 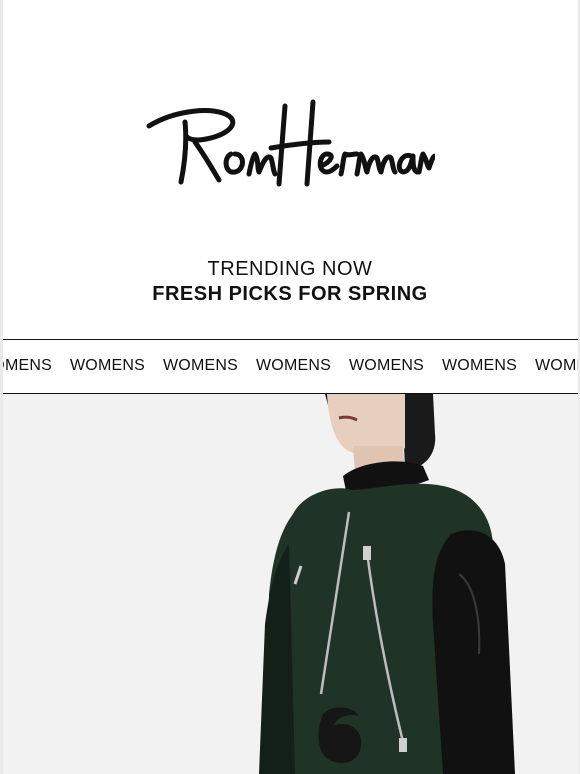 I want to click on ron-herman-logo-icon, so click(x=290, y=143).